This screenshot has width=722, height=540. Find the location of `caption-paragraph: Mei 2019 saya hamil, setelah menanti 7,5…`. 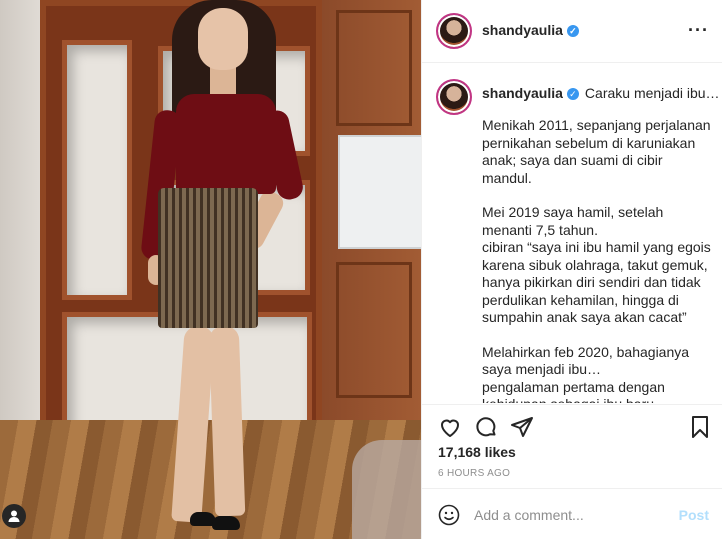

caption-paragraph: Mei 2019 saya hamil, setelah menanti 7,5… is located at coordinates (596, 264).